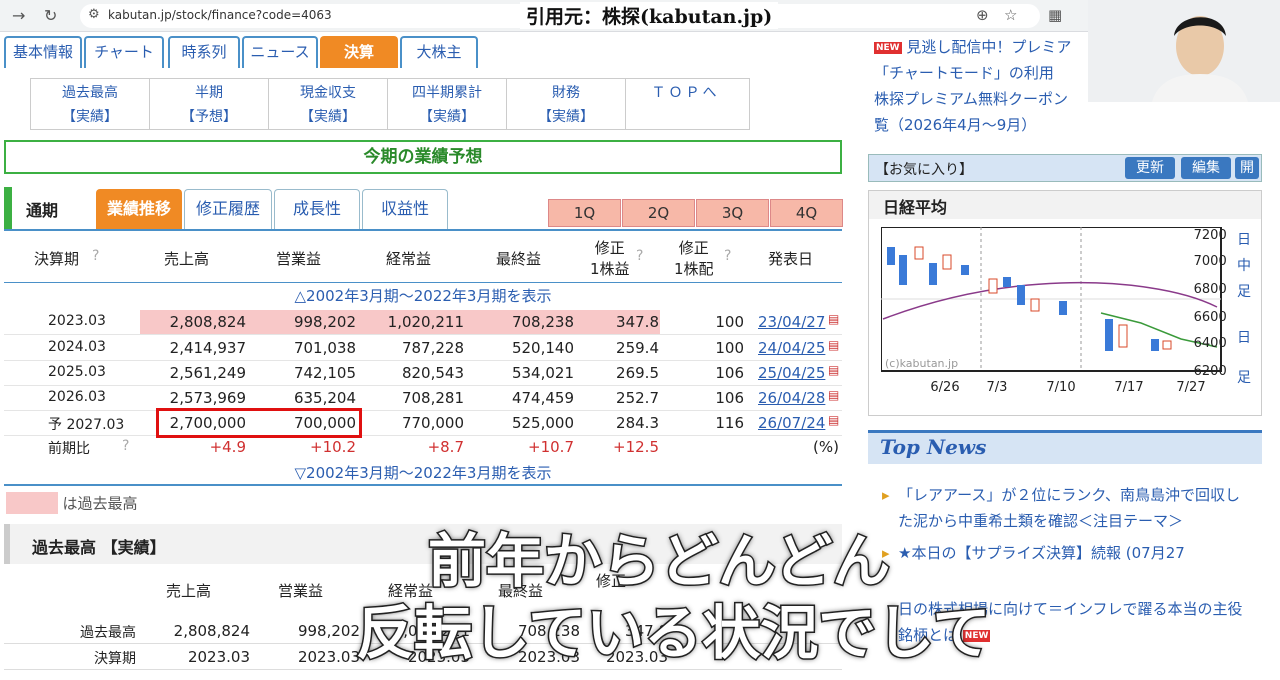 This screenshot has width=1280, height=680. Describe the element at coordinates (90, 104) in the screenshot. I see `subnav-record-high: 過去最高 【実績】` at that location.